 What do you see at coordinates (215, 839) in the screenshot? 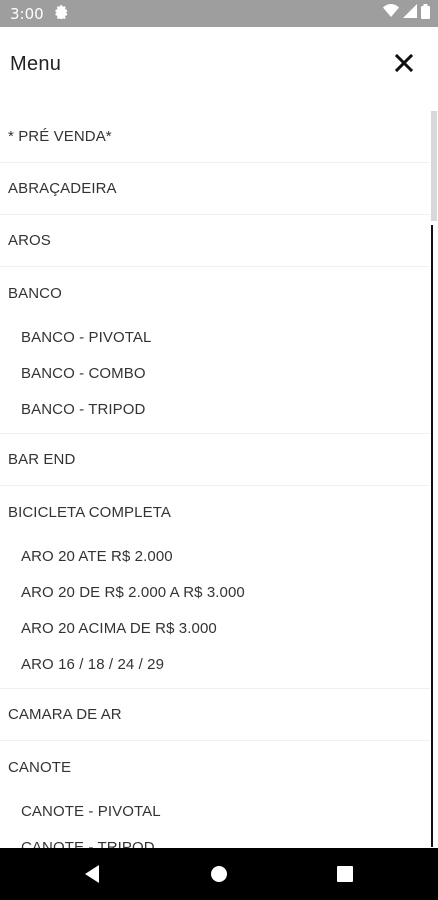
I see `submenu-item: CANOTE - TRIPOD` at bounding box center [215, 839].